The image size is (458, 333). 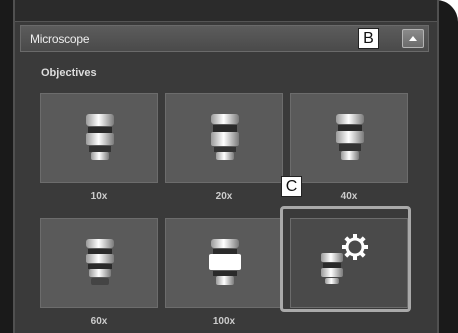 What do you see at coordinates (349, 196) in the screenshot?
I see `objective-40x-label: 40x` at bounding box center [349, 196].